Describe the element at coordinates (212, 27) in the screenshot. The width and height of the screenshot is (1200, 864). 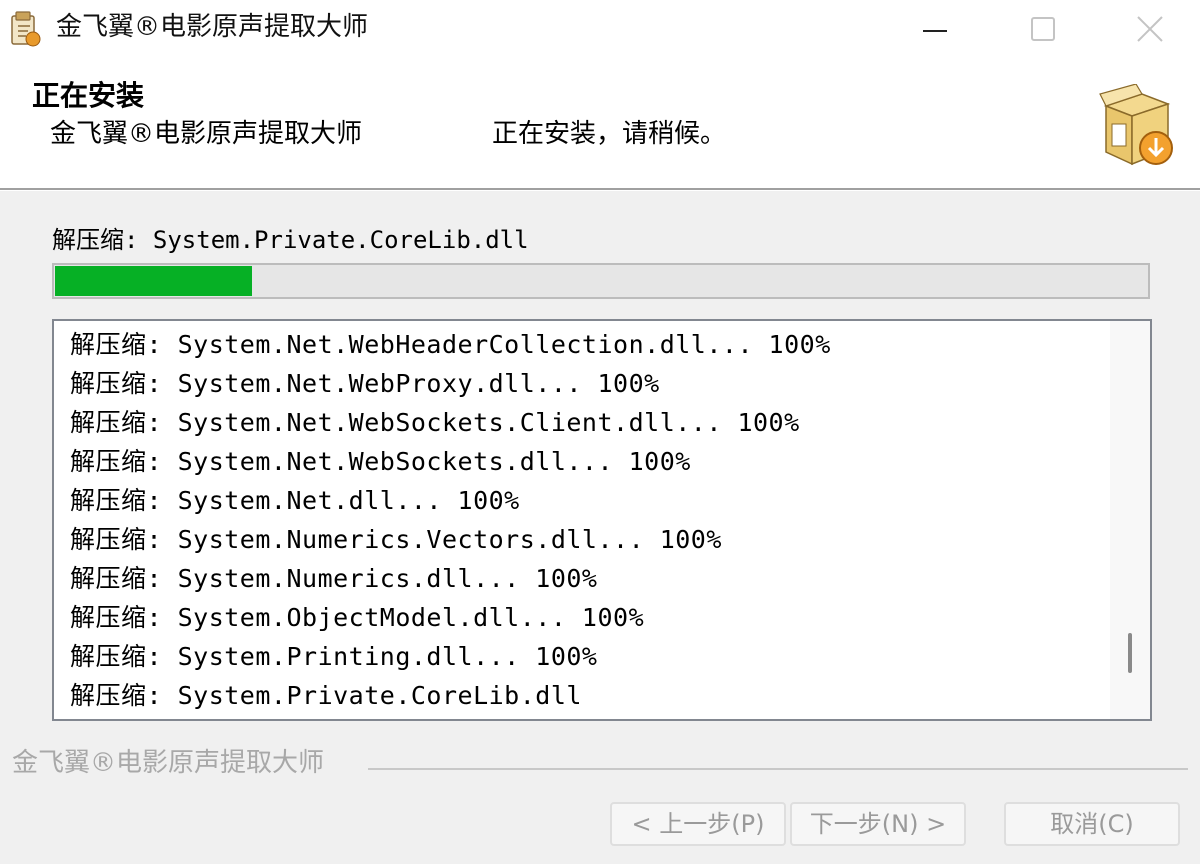
I see `window-title: 金飞翼®电影原声提取大师` at that location.